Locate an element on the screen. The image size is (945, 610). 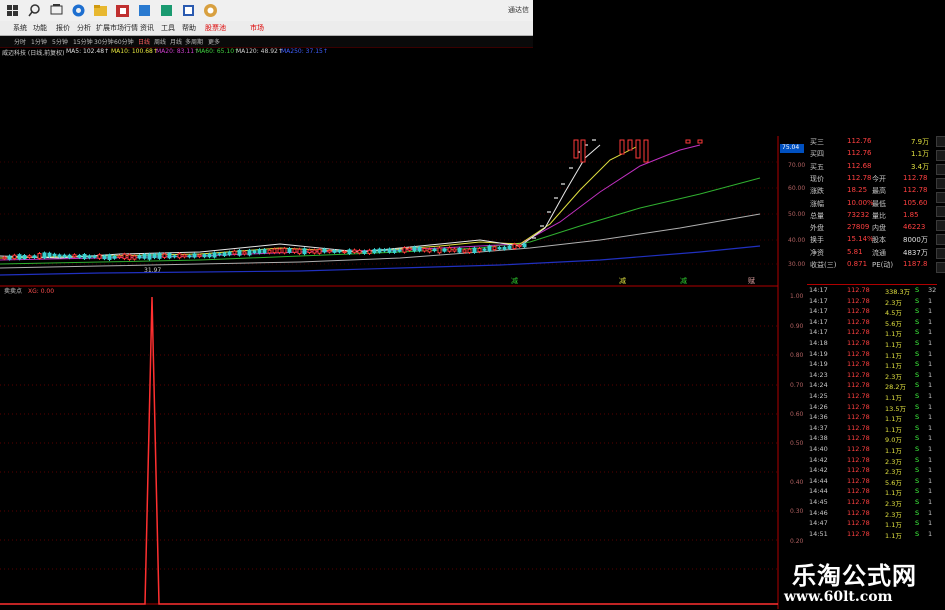
tick-volume: 9.0万 is located at coordinates (893, 440).